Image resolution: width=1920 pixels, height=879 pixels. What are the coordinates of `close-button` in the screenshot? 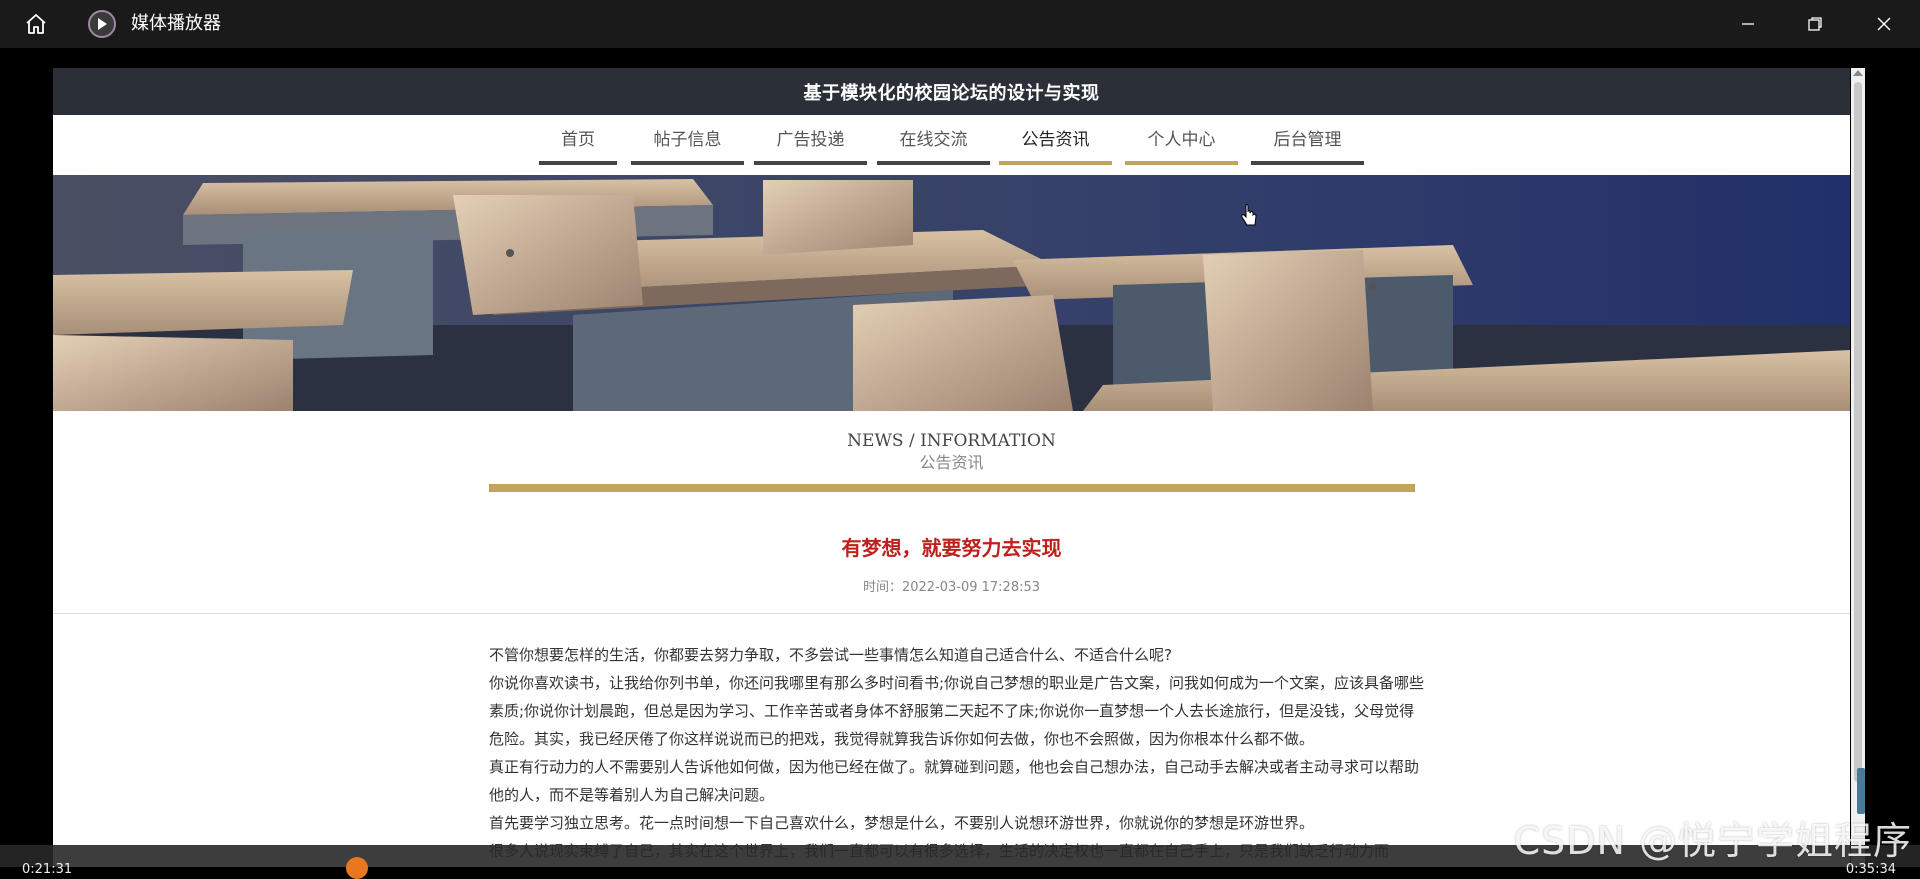 It's located at (1884, 24).